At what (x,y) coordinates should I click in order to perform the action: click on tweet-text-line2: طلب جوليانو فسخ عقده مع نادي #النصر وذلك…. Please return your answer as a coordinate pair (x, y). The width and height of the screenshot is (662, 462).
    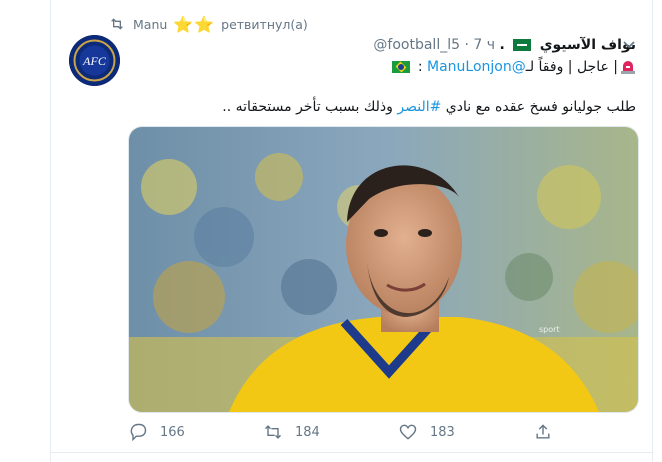
    Looking at the image, I should click on (383, 107).